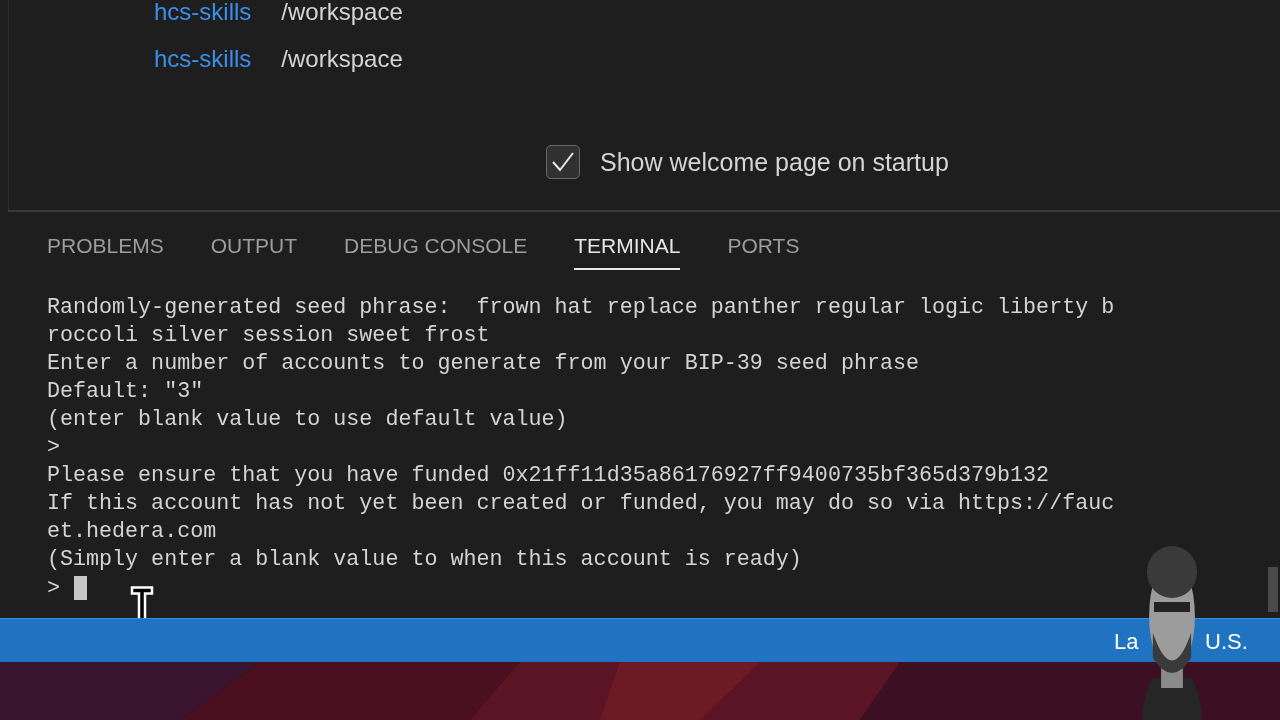  Describe the element at coordinates (308, 420) in the screenshot. I see `terminal-line: (enter blank value to use default value)` at that location.